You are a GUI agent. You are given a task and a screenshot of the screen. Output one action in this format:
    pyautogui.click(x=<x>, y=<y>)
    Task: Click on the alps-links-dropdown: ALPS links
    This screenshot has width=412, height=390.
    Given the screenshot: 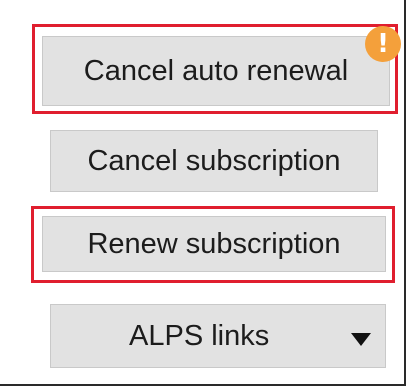 What is the action you would take?
    pyautogui.click(x=218, y=336)
    